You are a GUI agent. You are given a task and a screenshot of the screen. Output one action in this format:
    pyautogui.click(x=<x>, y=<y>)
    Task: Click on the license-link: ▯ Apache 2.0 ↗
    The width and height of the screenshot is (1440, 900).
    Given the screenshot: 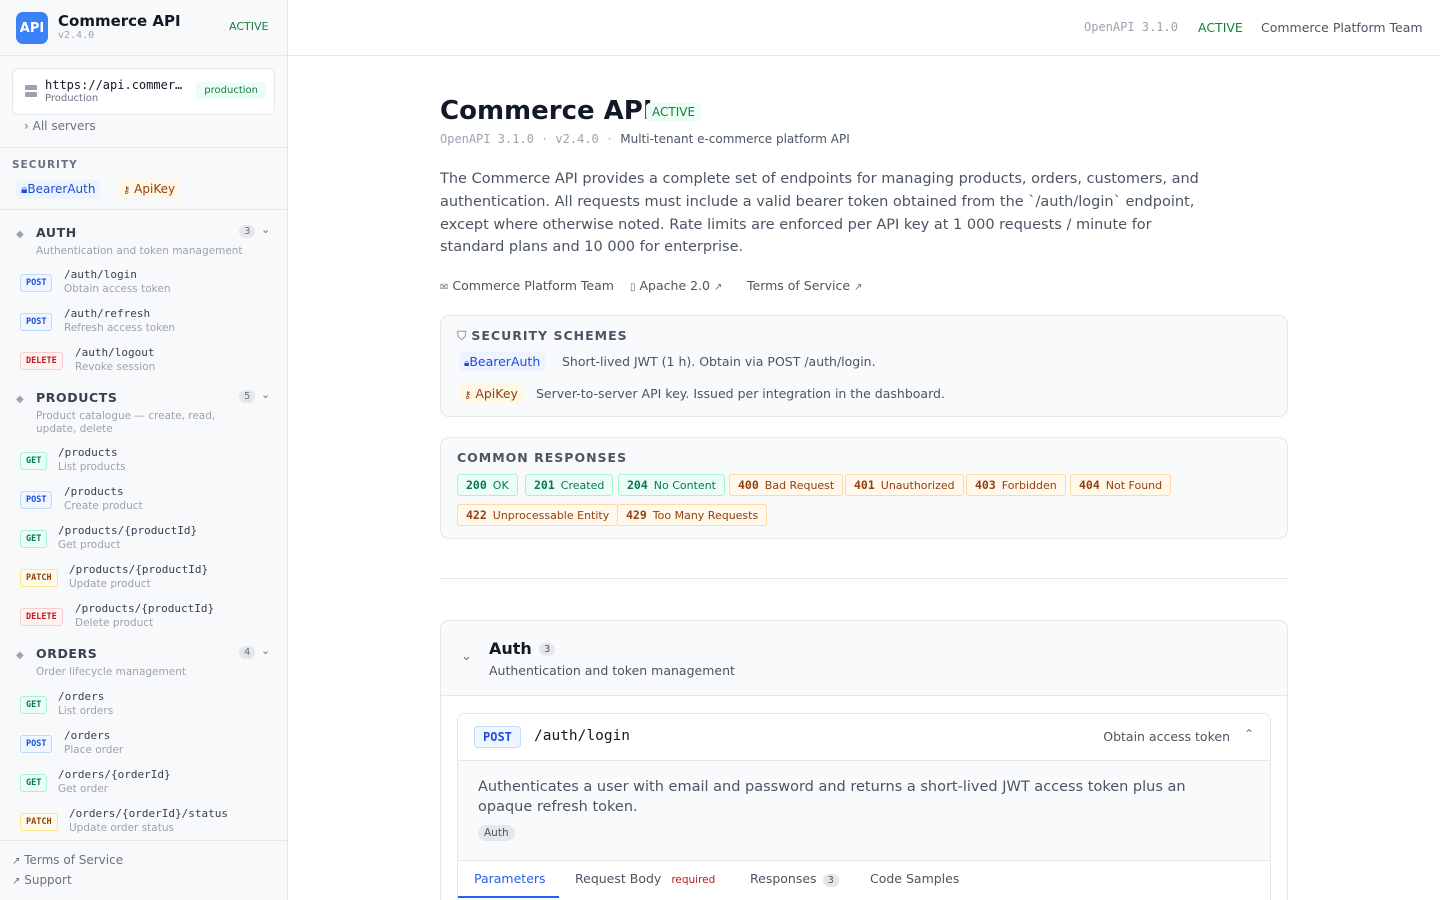 What is the action you would take?
    pyautogui.click(x=676, y=285)
    